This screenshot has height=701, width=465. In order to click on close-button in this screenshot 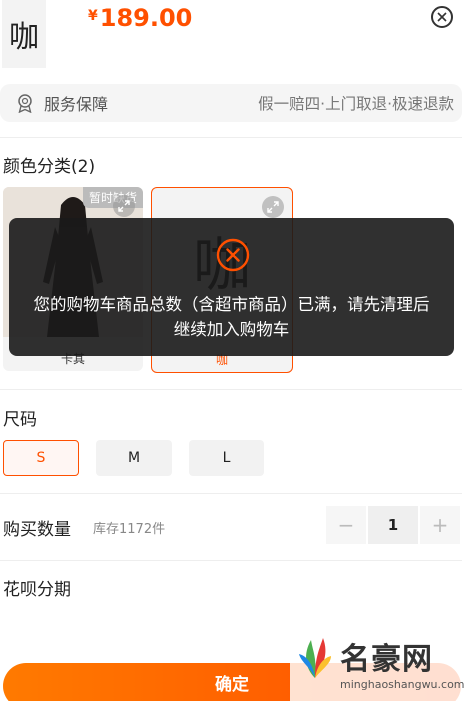, I will do `click(442, 17)`.